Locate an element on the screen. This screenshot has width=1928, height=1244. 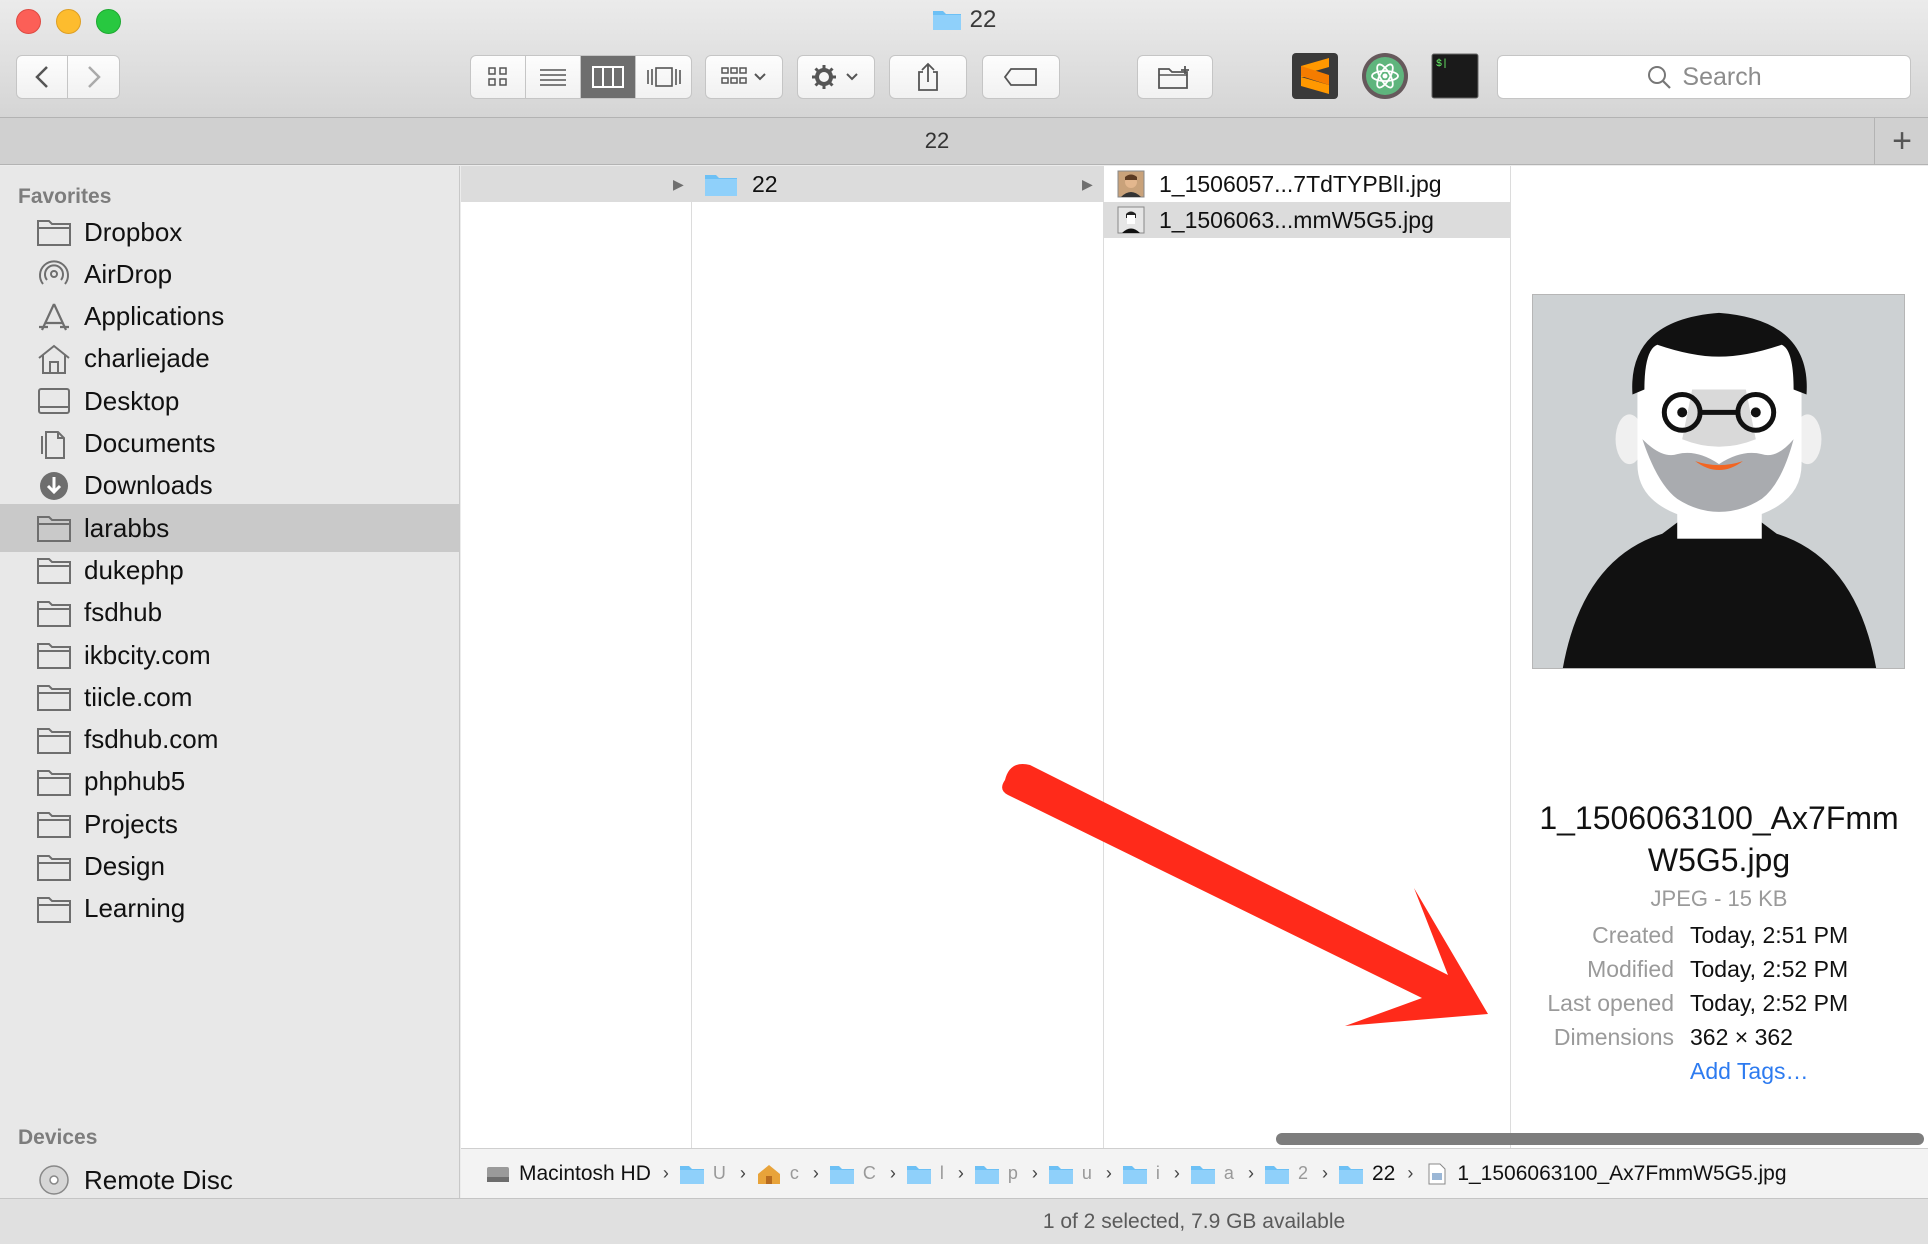
gear-icon is located at coordinates (835, 77).